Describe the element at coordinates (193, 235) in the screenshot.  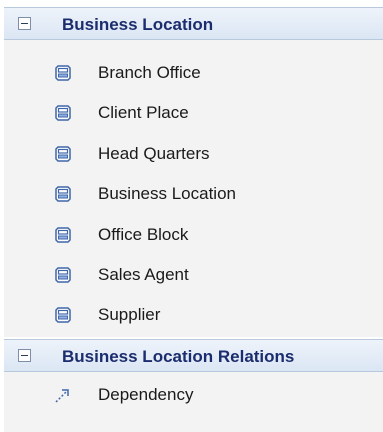
I see `toolbox-item-office-block: Office Block` at that location.